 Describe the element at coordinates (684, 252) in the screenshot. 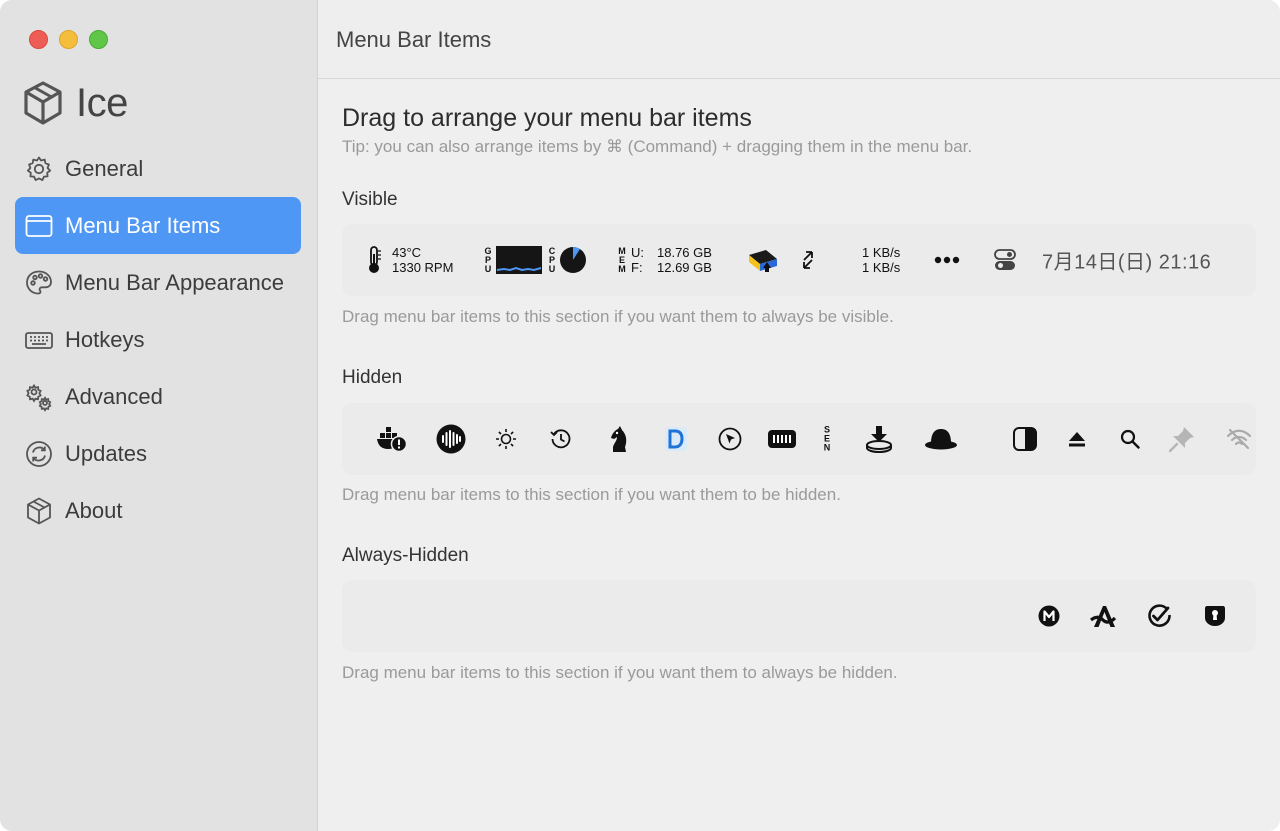

I see `mem-used-value: 18.76 GB` at that location.